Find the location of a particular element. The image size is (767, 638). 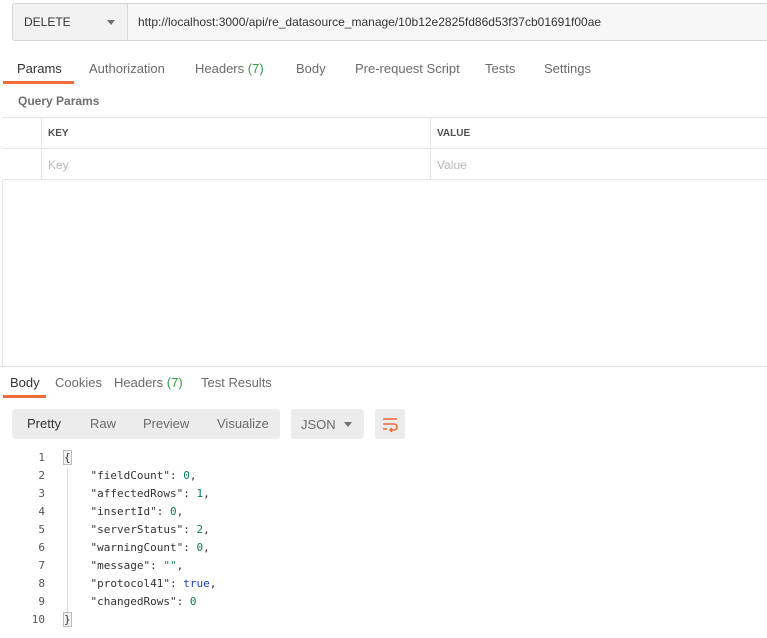

query-params-title: Query Params is located at coordinates (59, 101).